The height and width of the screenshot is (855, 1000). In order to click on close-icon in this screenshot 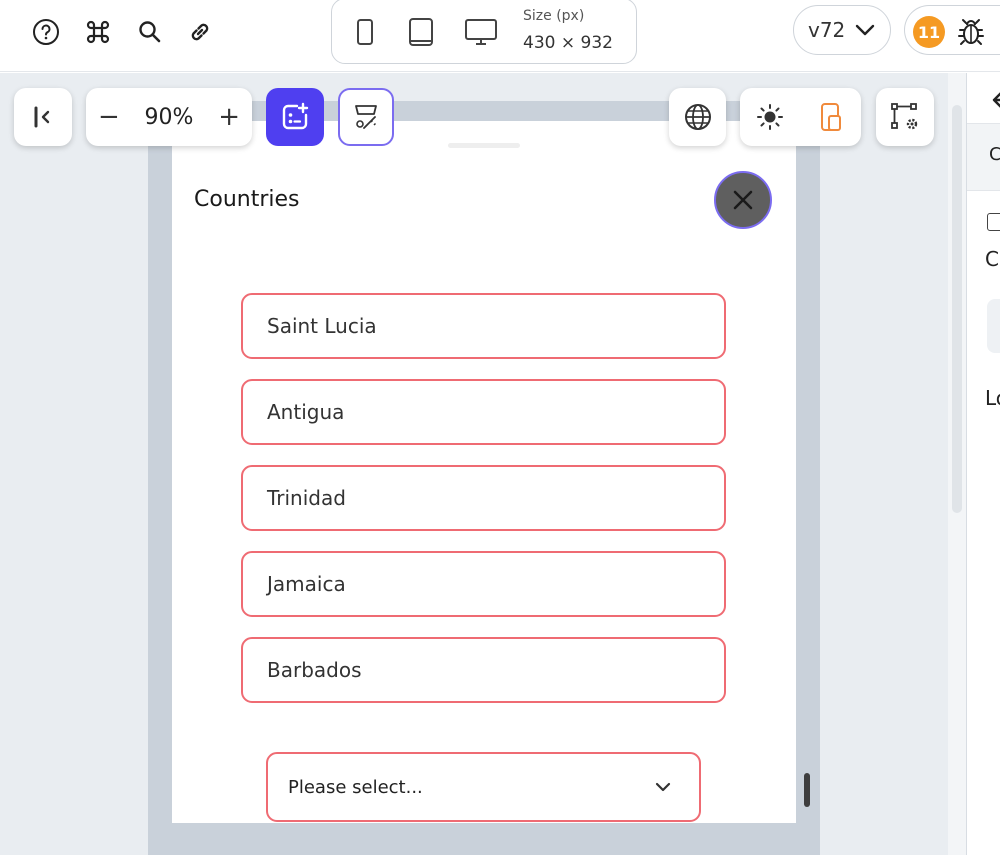, I will do `click(743, 200)`.